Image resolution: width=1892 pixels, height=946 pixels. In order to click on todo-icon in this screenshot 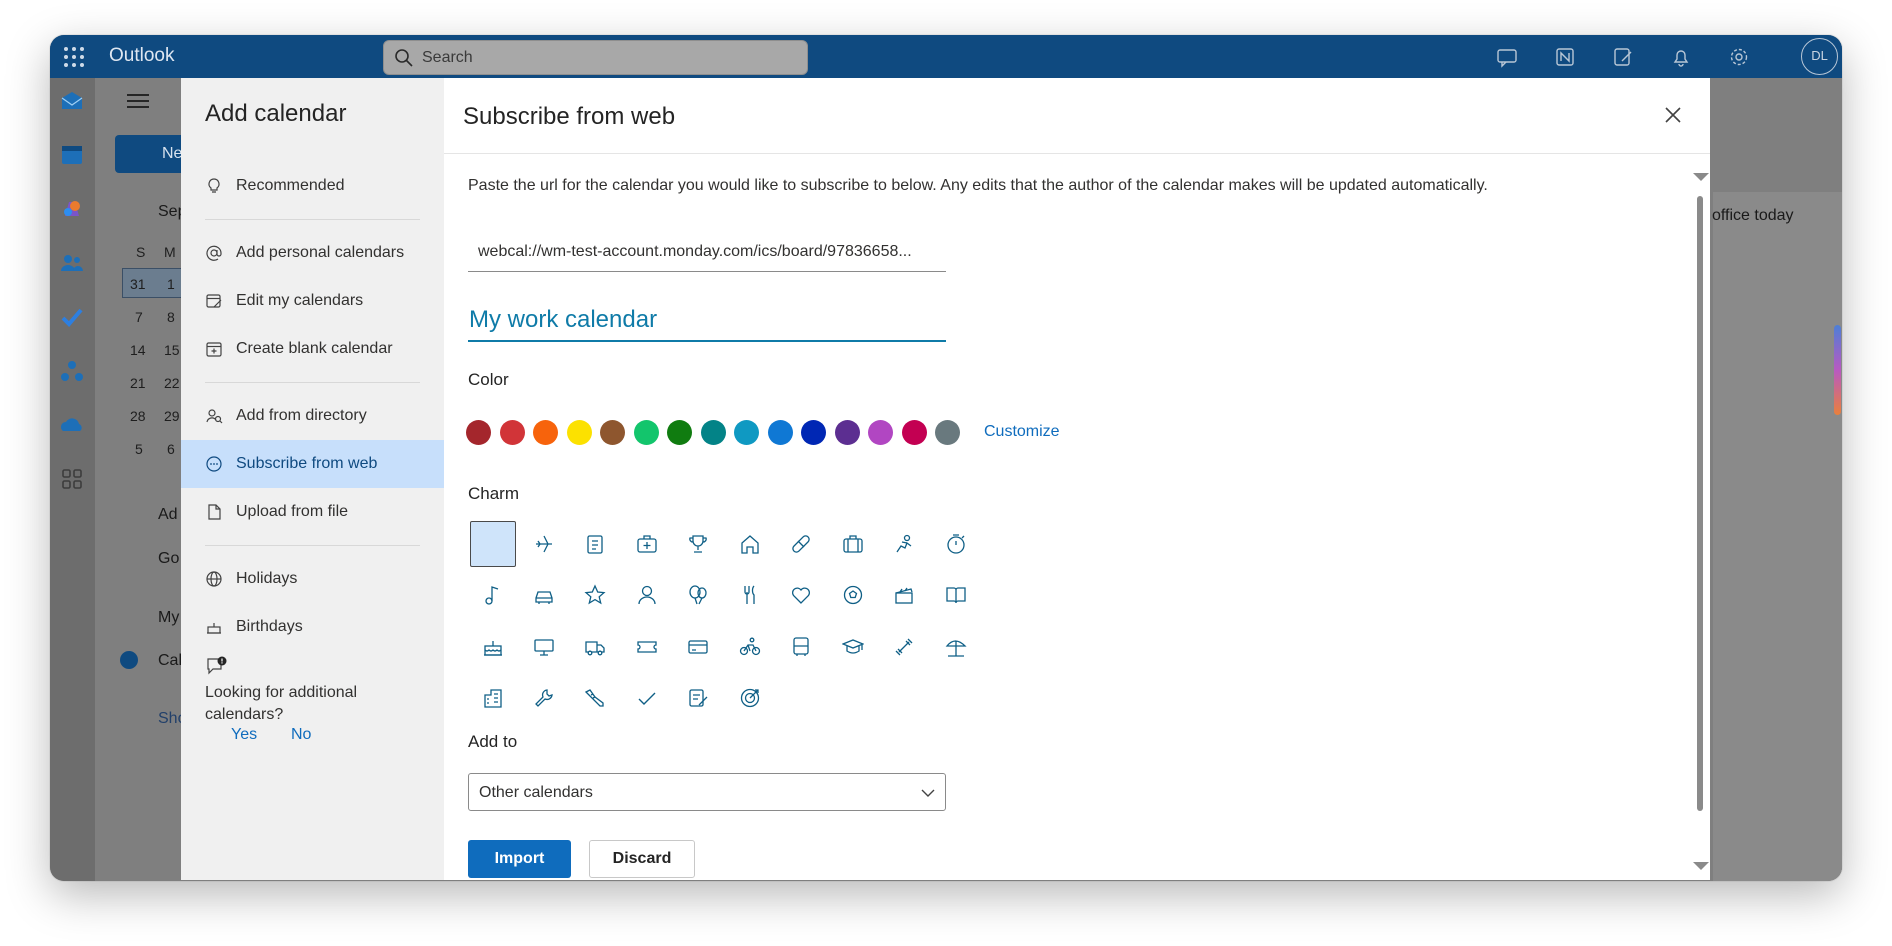, I will do `click(1623, 57)`.